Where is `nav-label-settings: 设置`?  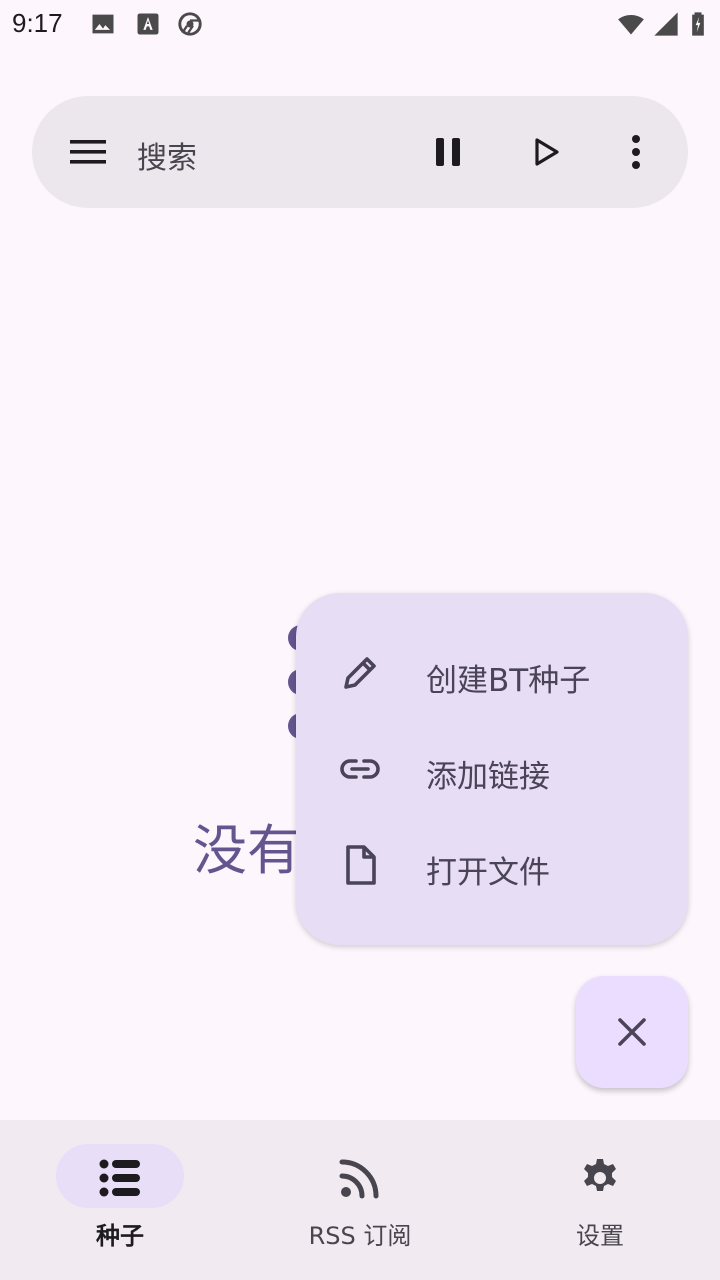 nav-label-settings: 设置 is located at coordinates (600, 1236).